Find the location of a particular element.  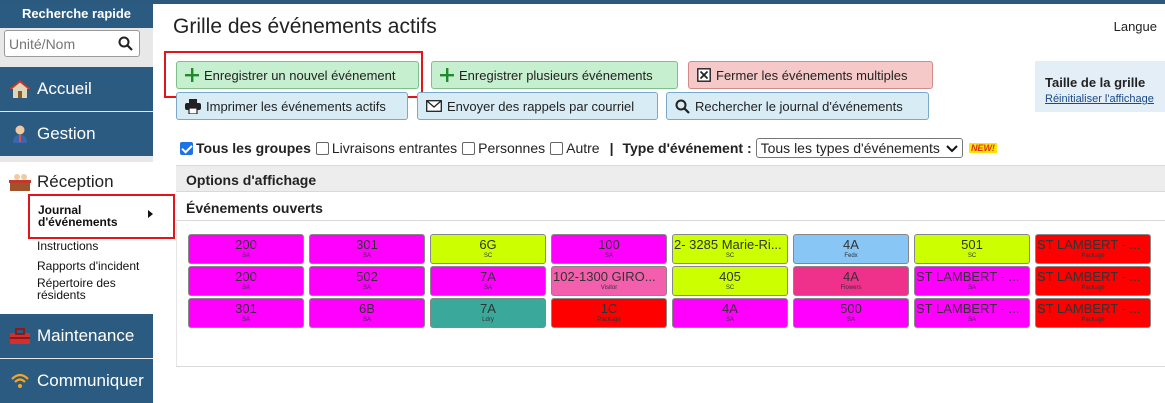

subnav-instructions: Instructions is located at coordinates (67, 246).